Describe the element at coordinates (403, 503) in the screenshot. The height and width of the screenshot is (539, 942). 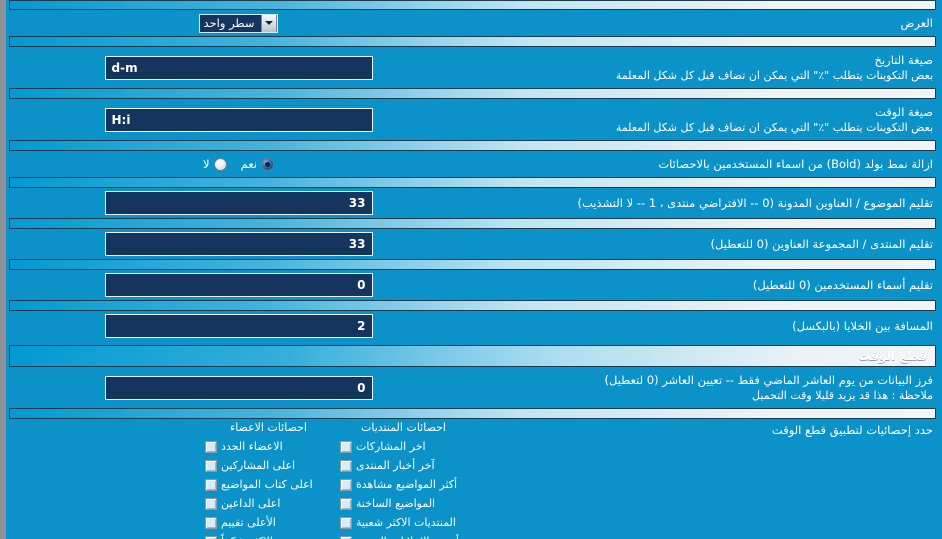
I see `checkbox-row-hot-threads: المواضيع الساخنة` at that location.